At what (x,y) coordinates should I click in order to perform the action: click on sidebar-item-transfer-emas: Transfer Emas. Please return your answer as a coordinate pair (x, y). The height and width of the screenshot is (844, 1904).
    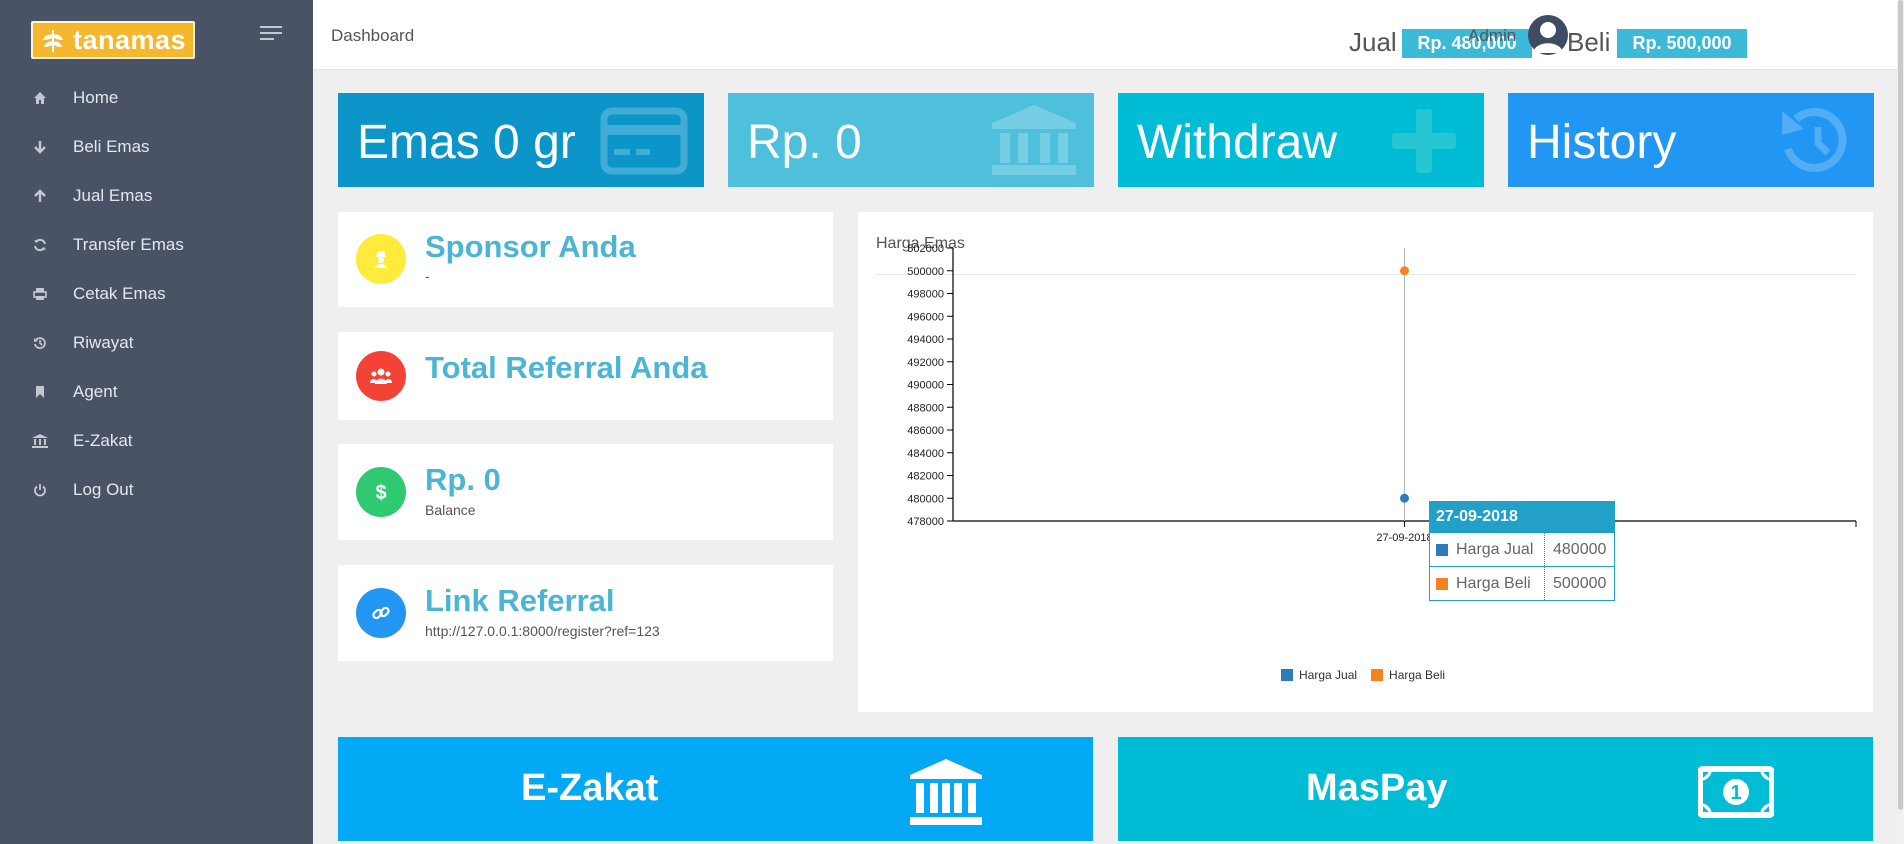
    Looking at the image, I should click on (156, 244).